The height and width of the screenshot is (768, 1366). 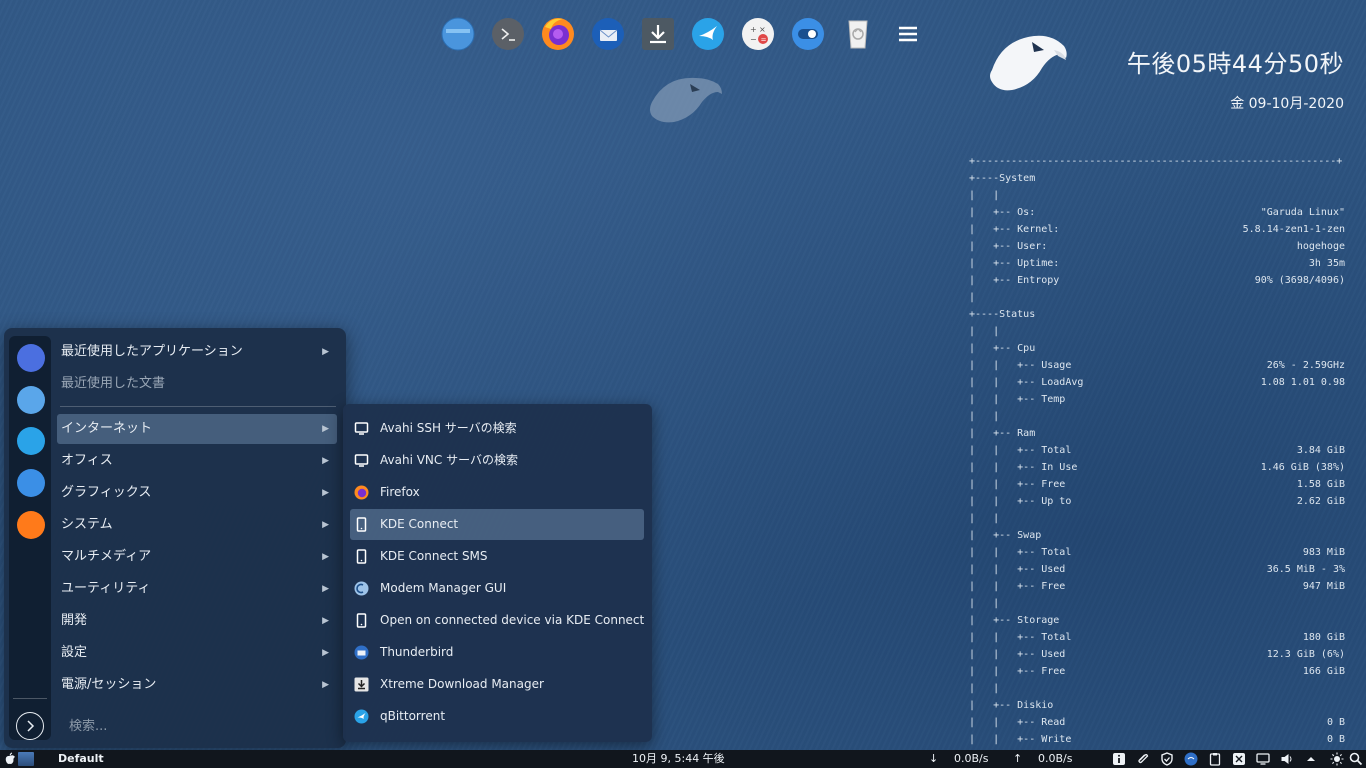 I want to click on brightness-icon, so click(x=1337, y=759).